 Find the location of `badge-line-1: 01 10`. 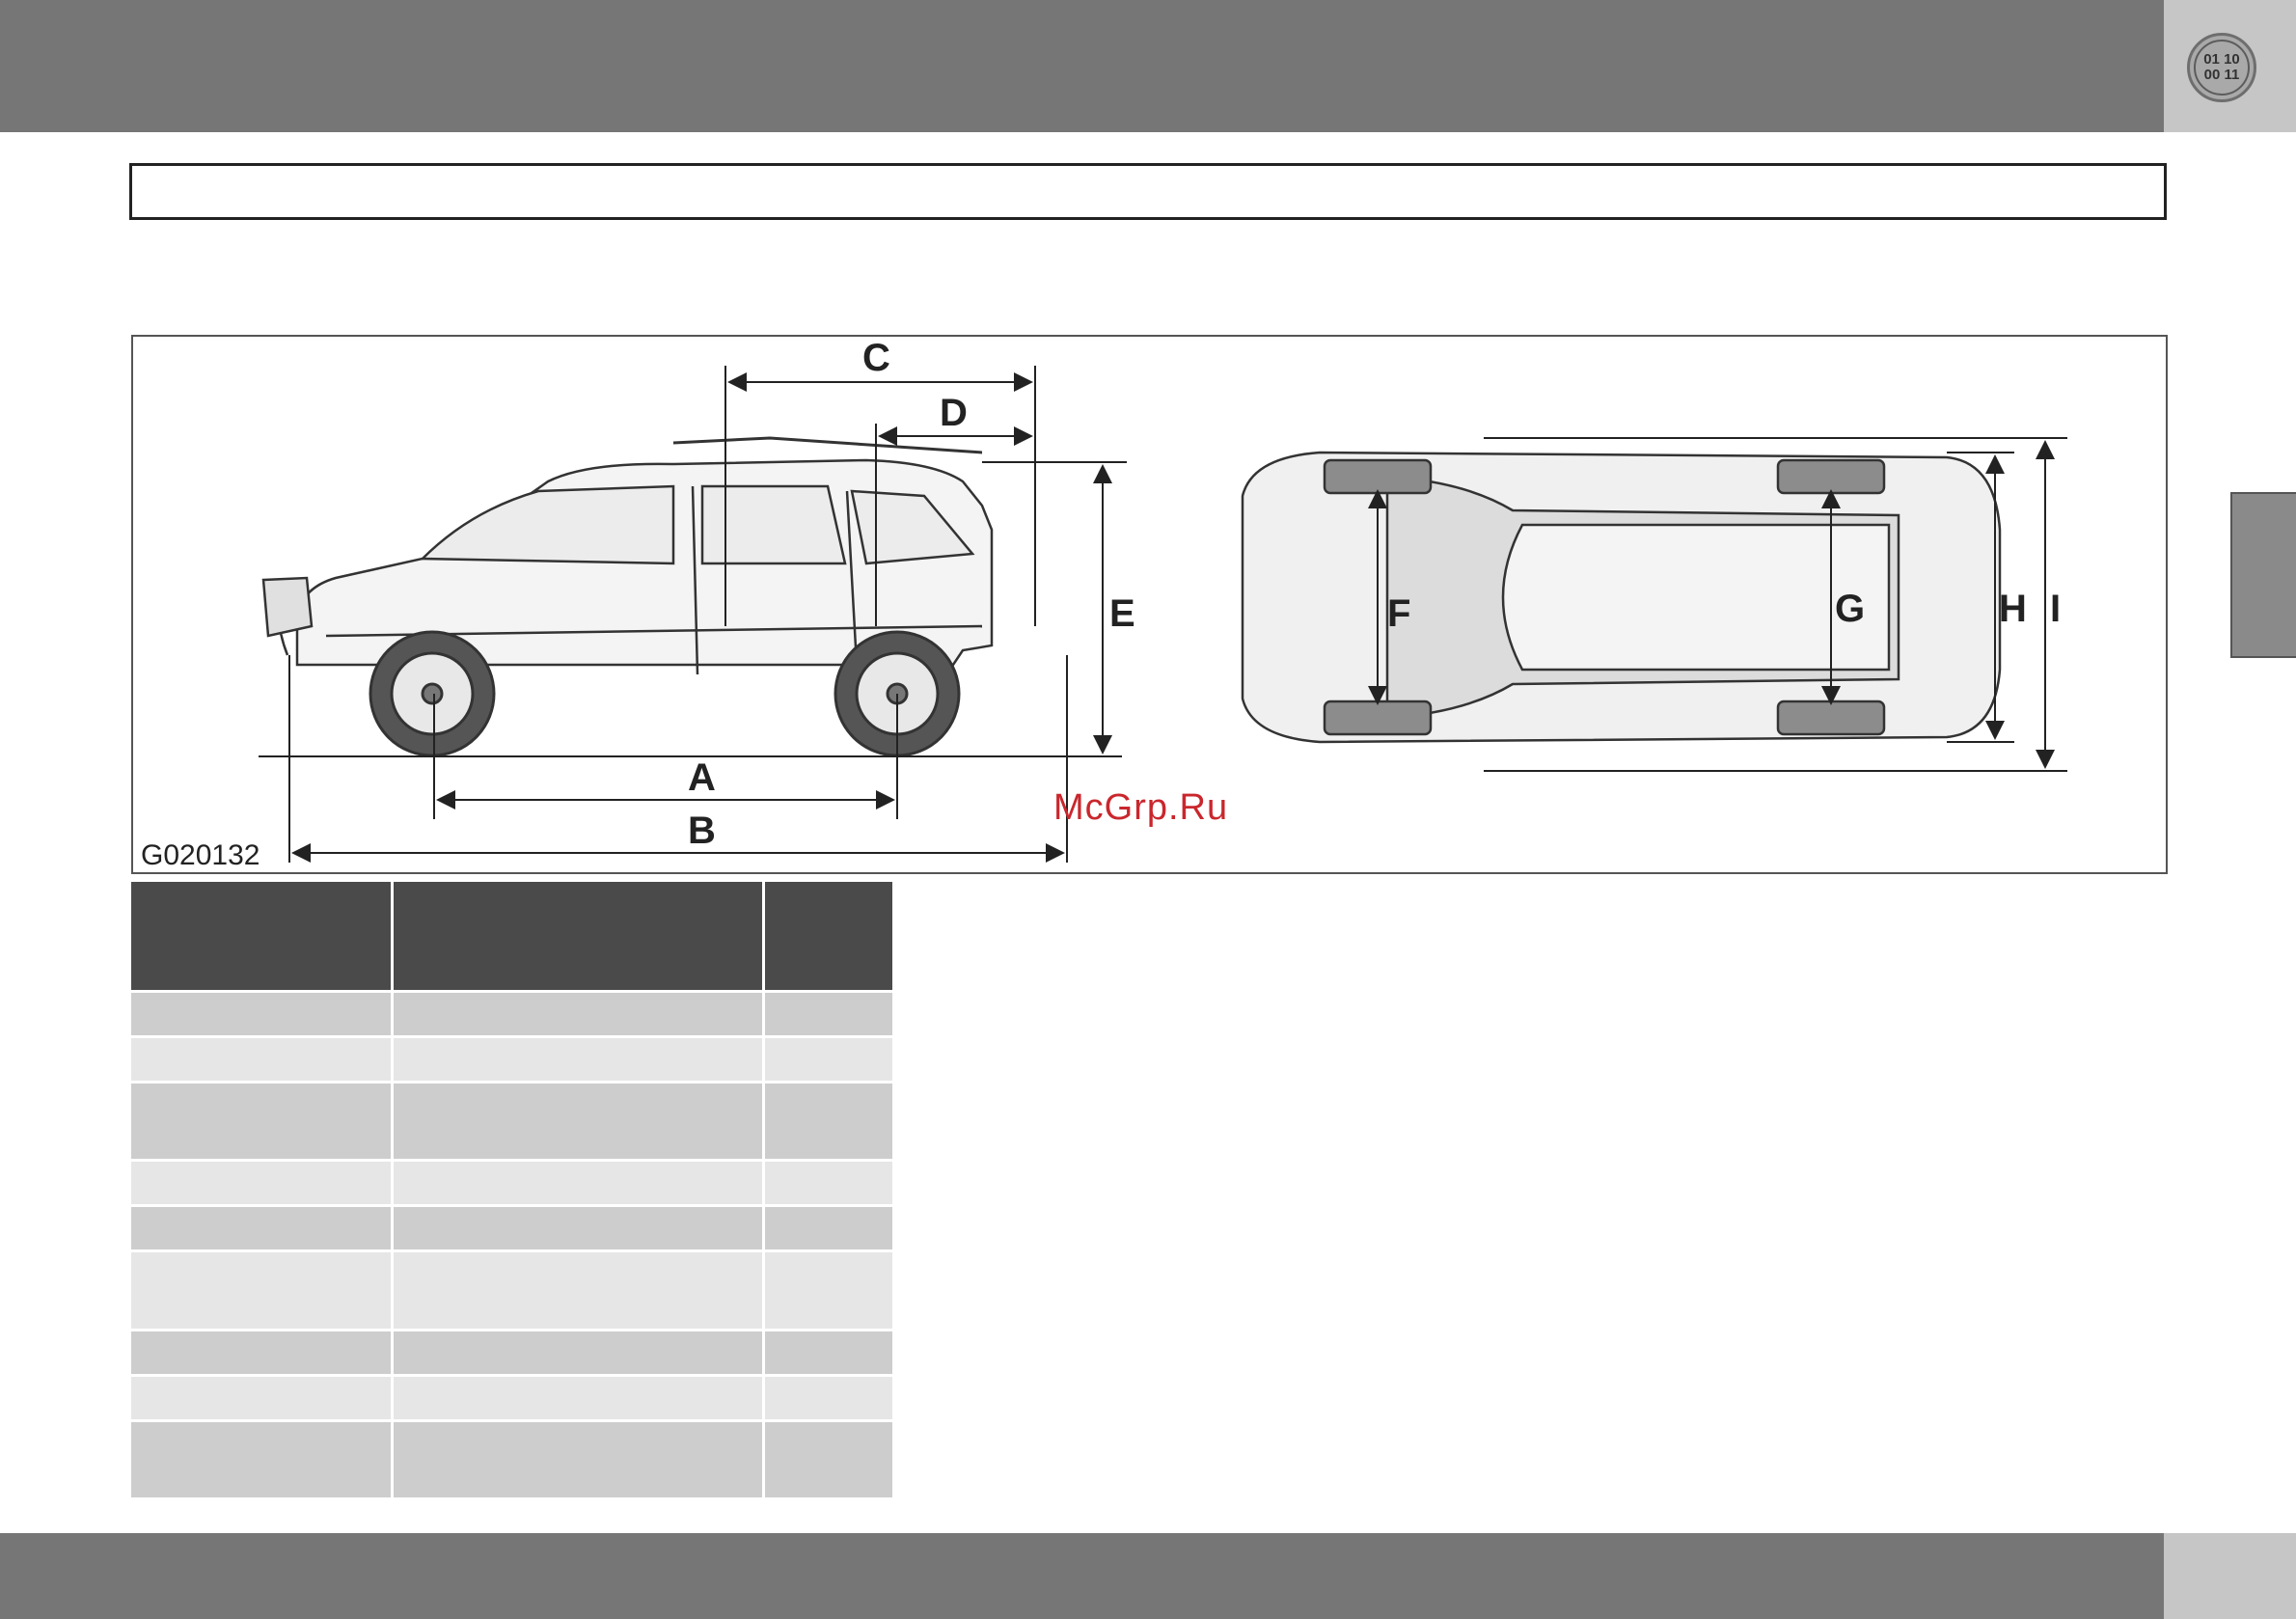

badge-line-1: 01 10 is located at coordinates (2221, 59).